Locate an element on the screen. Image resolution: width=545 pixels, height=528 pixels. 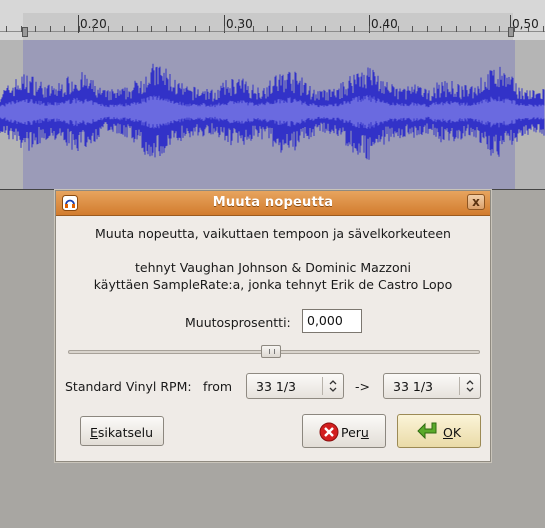
dialog-titlebar: Muuta nopeutta x is located at coordinates (273, 203).